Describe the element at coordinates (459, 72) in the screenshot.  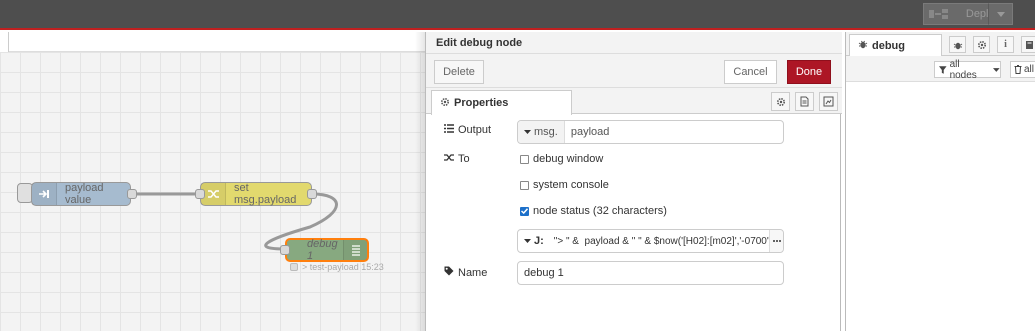
I see `delete-button: Delete` at that location.